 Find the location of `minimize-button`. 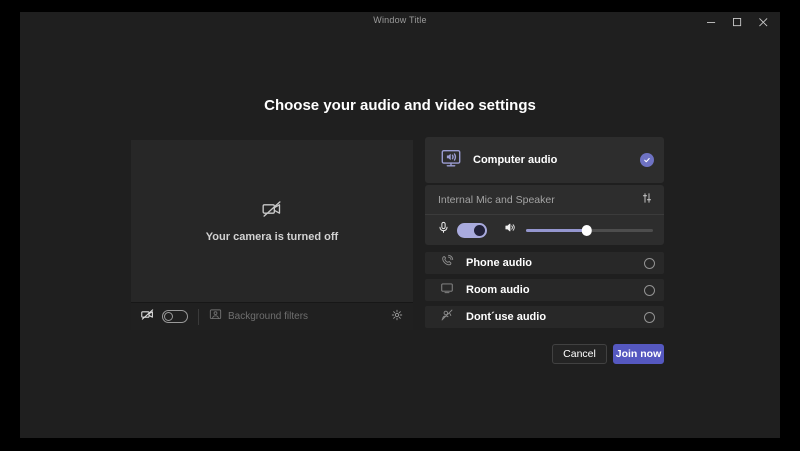

minimize-button is located at coordinates (711, 22).